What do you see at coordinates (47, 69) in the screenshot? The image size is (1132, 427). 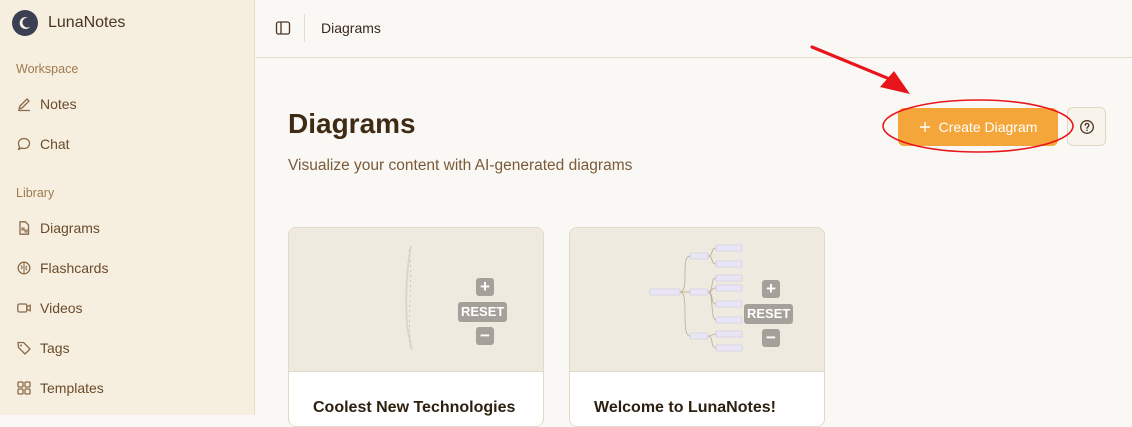 I see `section-label-workspace: Workspace` at bounding box center [47, 69].